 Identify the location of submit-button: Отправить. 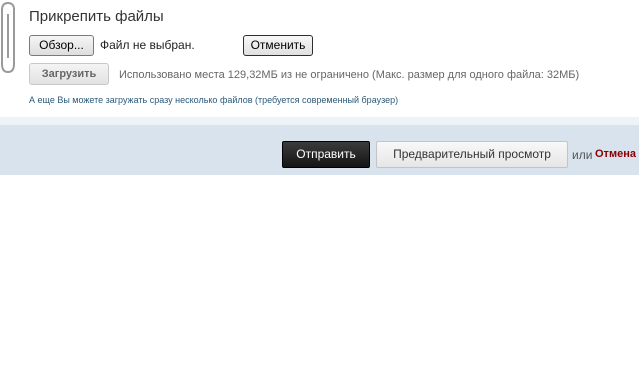
(326, 154).